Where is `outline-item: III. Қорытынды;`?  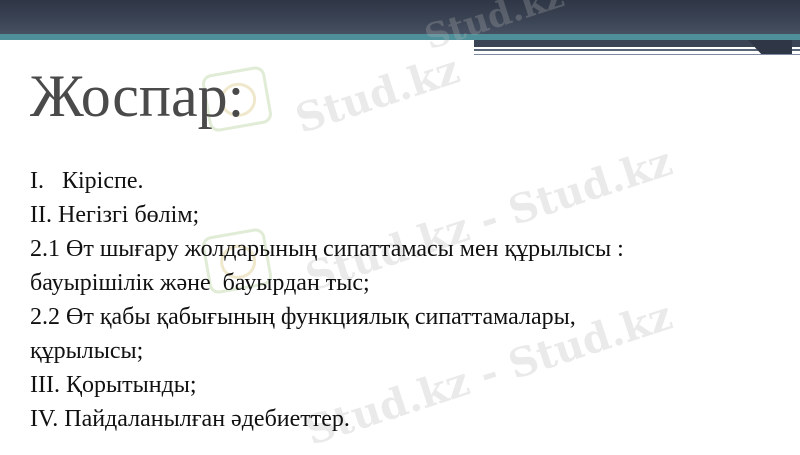 outline-item: III. Қорытынды; is located at coordinates (113, 385).